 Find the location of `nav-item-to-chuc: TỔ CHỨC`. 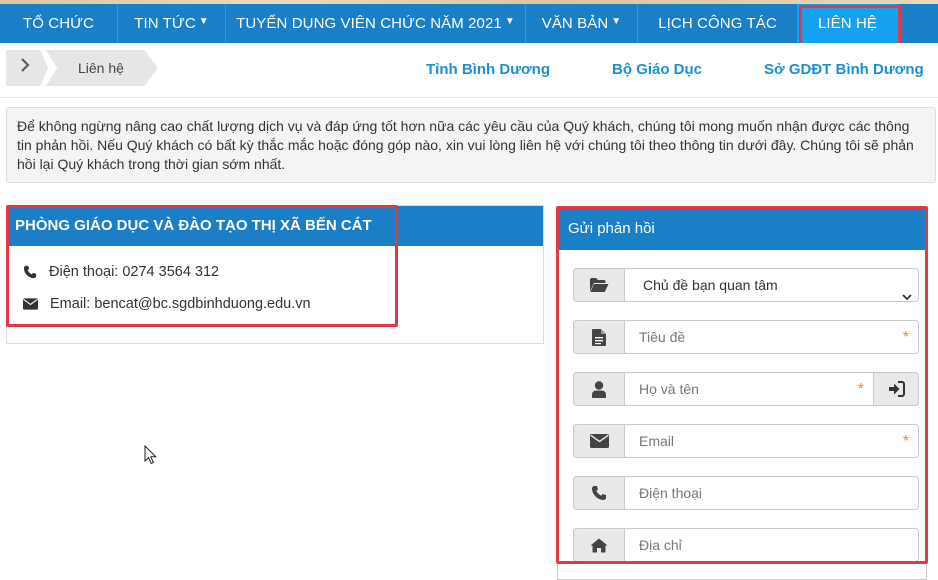

nav-item-to-chuc: TỔ CHỨC is located at coordinates (59, 23).